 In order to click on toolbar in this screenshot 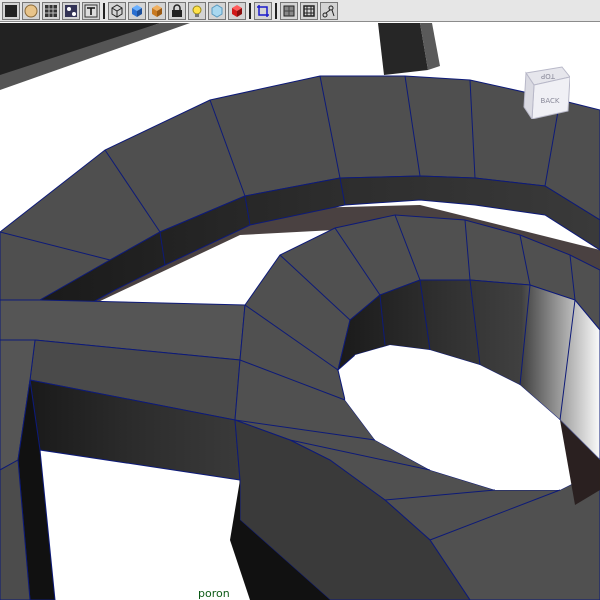, I will do `click(300, 11)`.